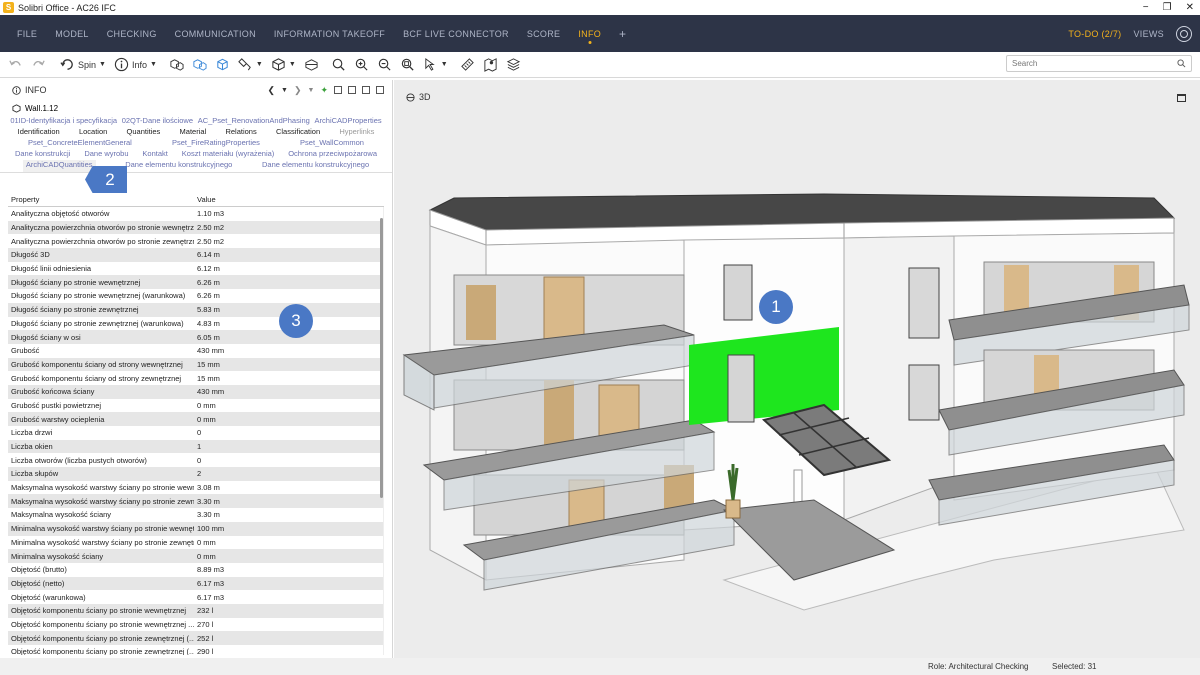 The width and height of the screenshot is (1200, 675). I want to click on table-row: Minimalna wysokość ściany 0 mm, so click(196, 556).